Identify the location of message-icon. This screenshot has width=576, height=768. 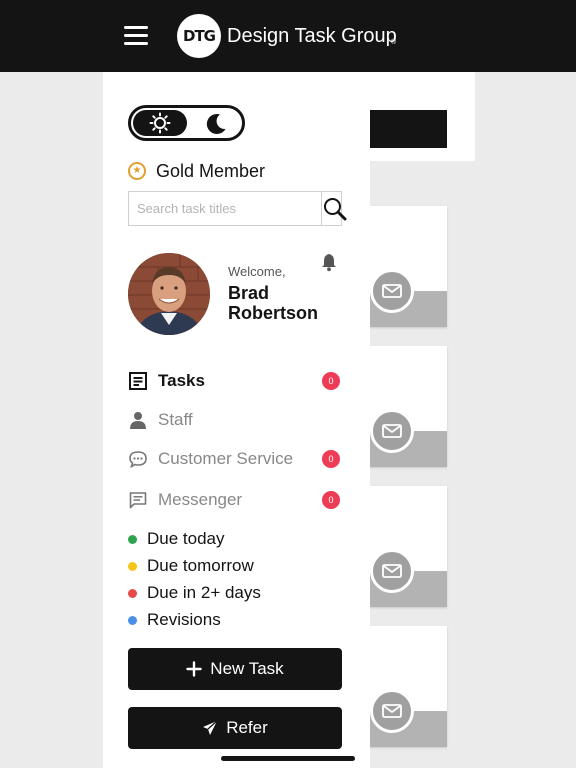
(138, 500).